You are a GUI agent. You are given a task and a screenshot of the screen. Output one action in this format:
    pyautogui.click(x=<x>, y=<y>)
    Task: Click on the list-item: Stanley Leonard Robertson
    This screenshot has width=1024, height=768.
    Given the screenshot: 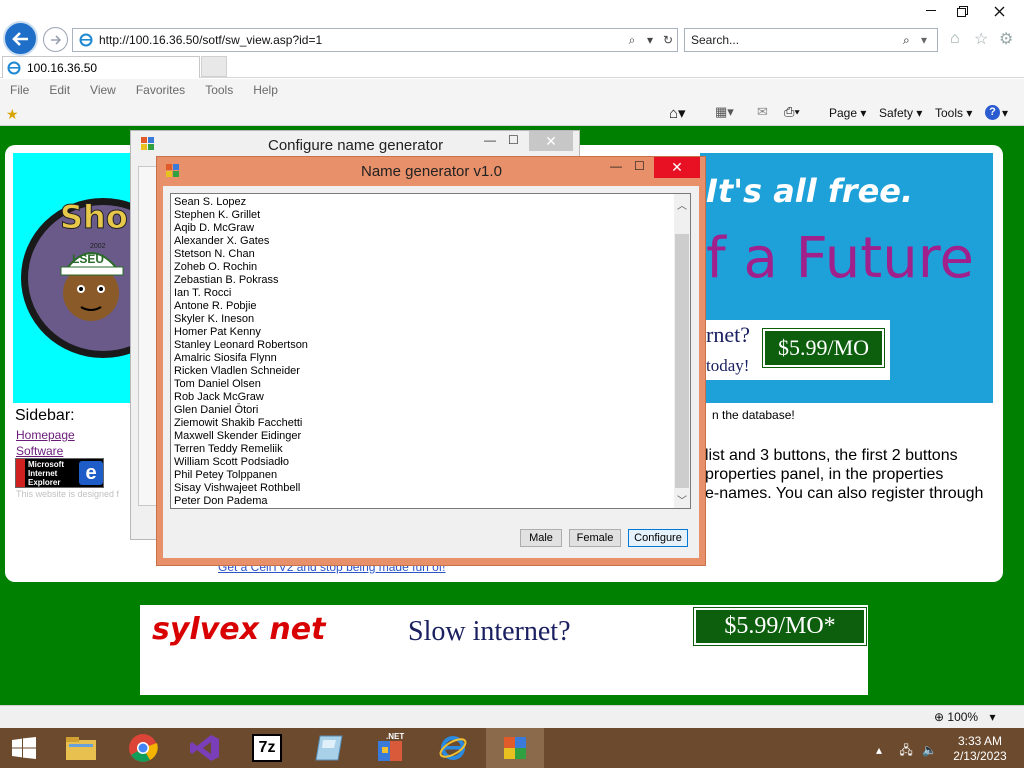 What is the action you would take?
    pyautogui.click(x=432, y=345)
    